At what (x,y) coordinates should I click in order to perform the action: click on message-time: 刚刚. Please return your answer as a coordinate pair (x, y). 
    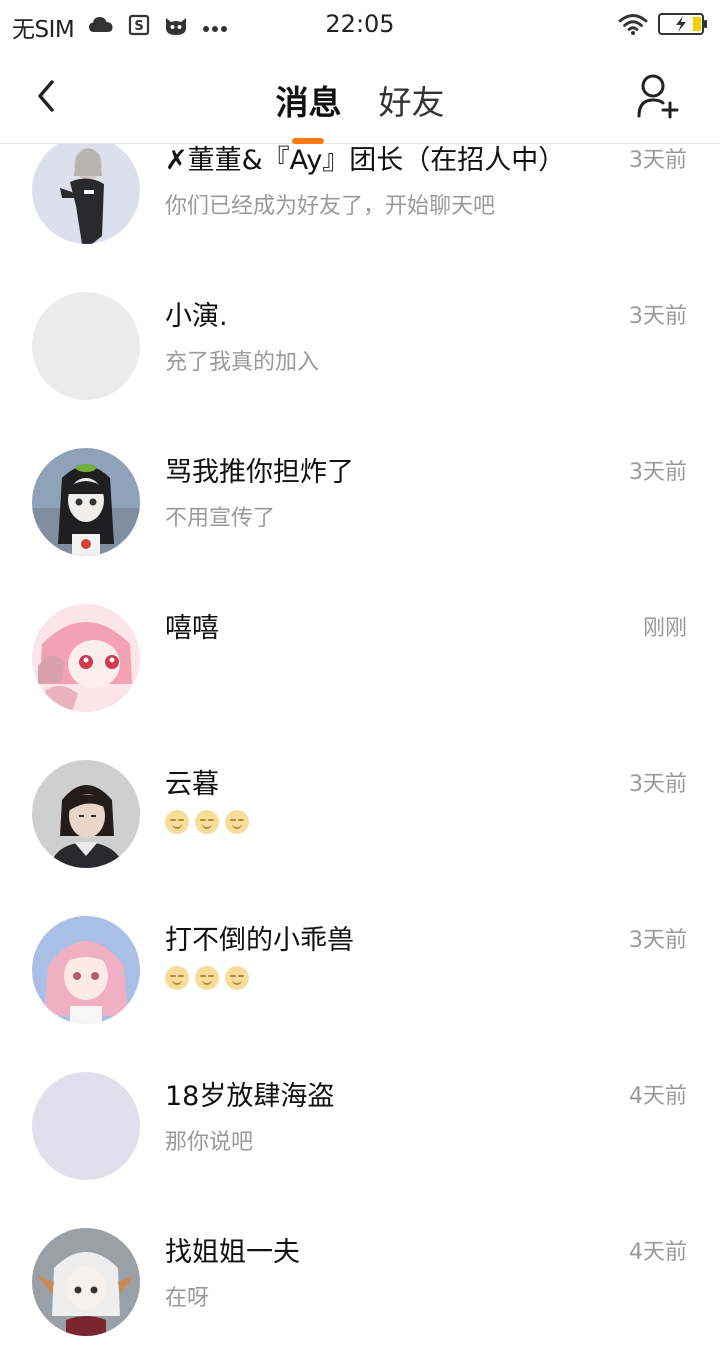
    Looking at the image, I should click on (664, 628).